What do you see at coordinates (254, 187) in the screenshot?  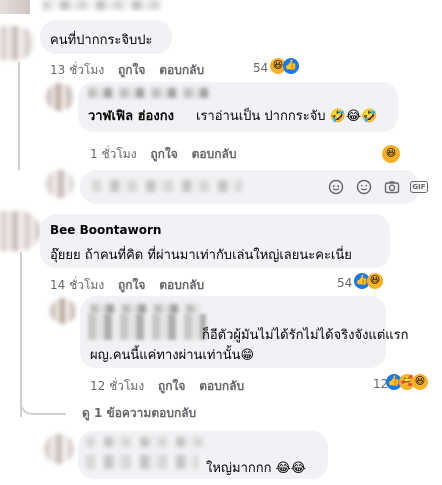 I see `comment-composer: GIF` at bounding box center [254, 187].